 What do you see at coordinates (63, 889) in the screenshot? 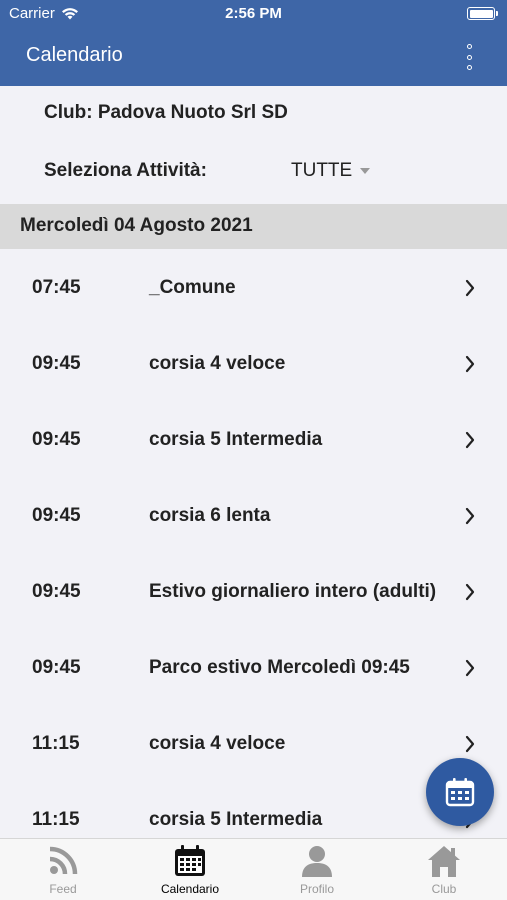
I see `tab-label: Feed` at bounding box center [63, 889].